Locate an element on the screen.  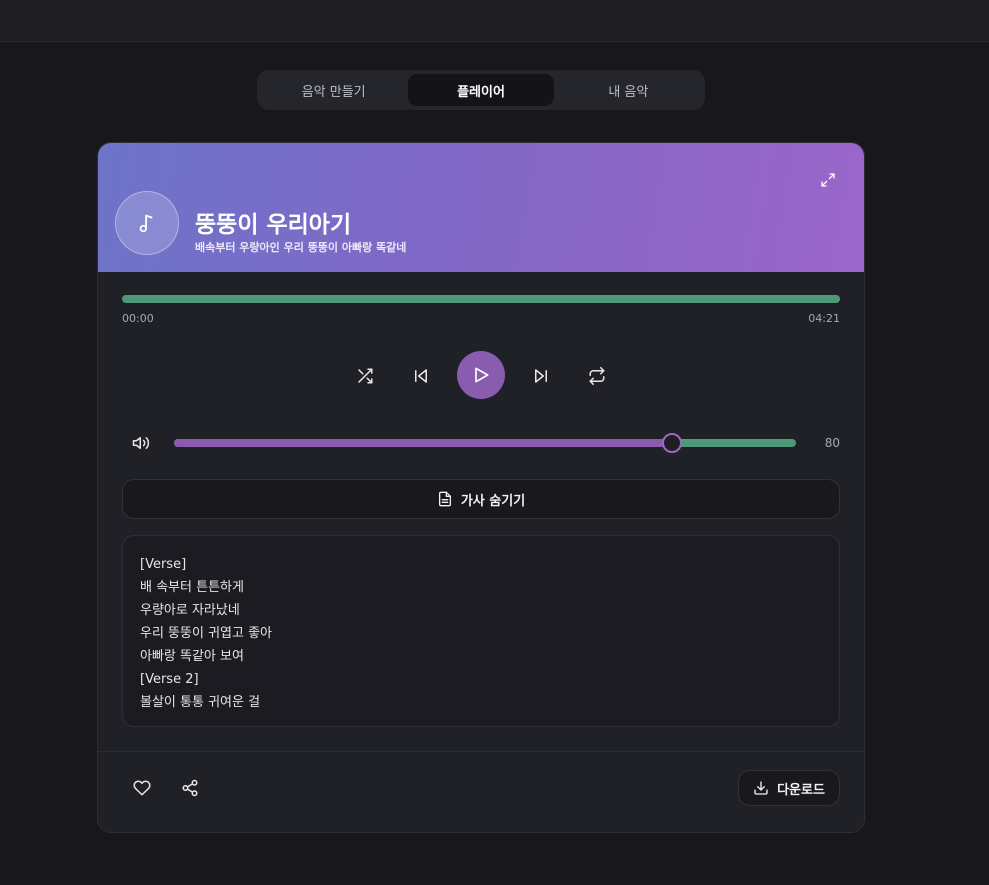
tab-create-music: 음악 만들기 is located at coordinates (333, 90).